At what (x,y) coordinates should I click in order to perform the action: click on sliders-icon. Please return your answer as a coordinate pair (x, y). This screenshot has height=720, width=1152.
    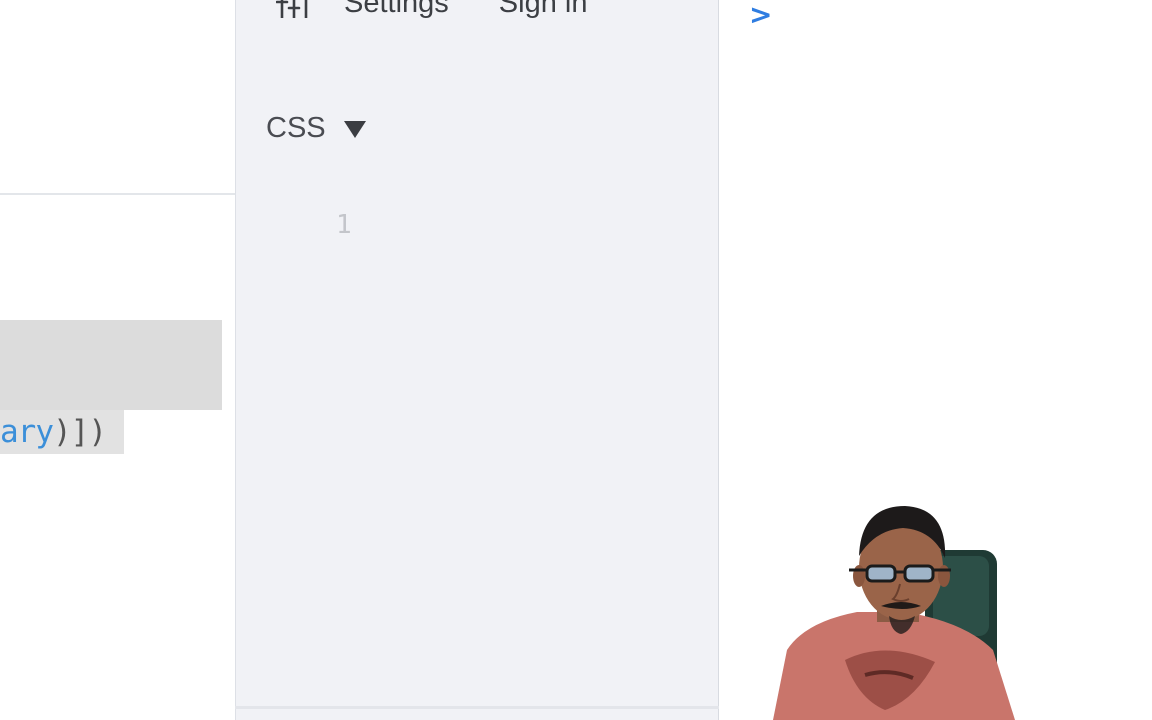
    Looking at the image, I should click on (298, 10).